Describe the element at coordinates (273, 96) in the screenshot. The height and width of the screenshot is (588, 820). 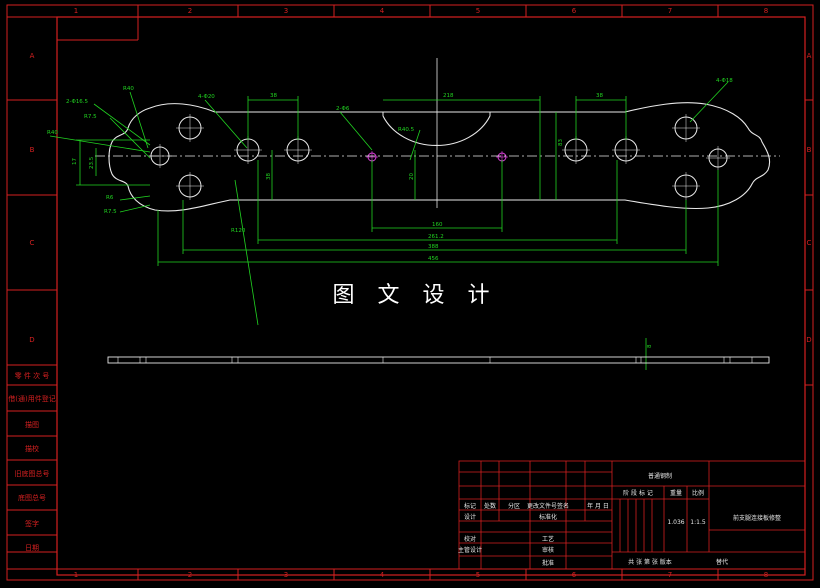
I see `dim-pitch-a: 38` at that location.